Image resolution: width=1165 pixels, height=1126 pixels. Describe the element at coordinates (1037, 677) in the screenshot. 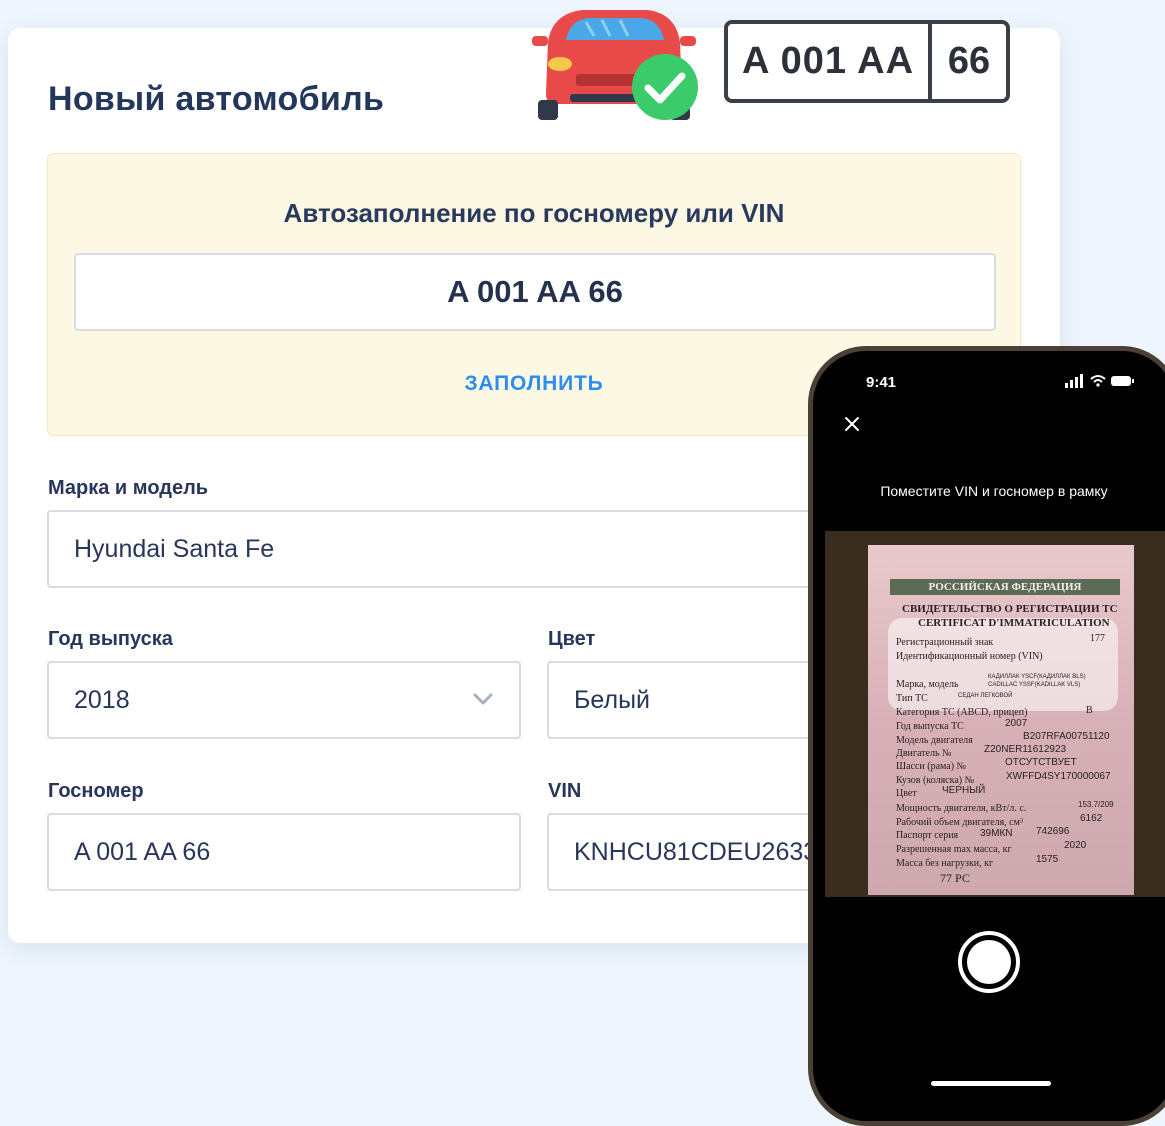

I see `doc-line: КАДИЛЛАК YSCF(КАДИЛЛАК BLS)` at that location.